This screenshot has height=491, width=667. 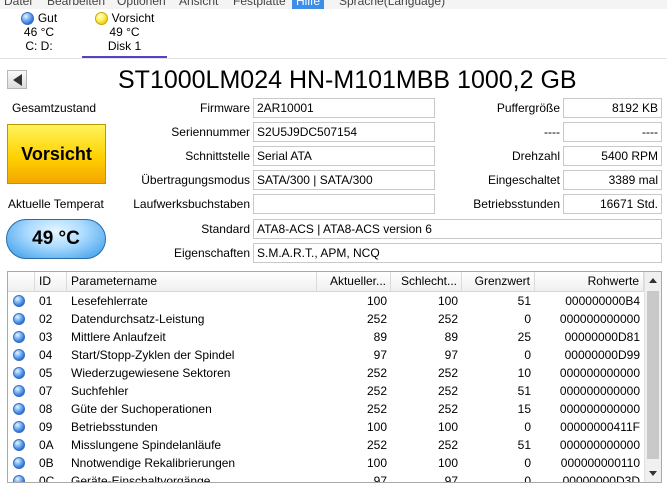 What do you see at coordinates (612, 204) in the screenshot?
I see `power-on-hours-field: 16671 Std.` at bounding box center [612, 204].